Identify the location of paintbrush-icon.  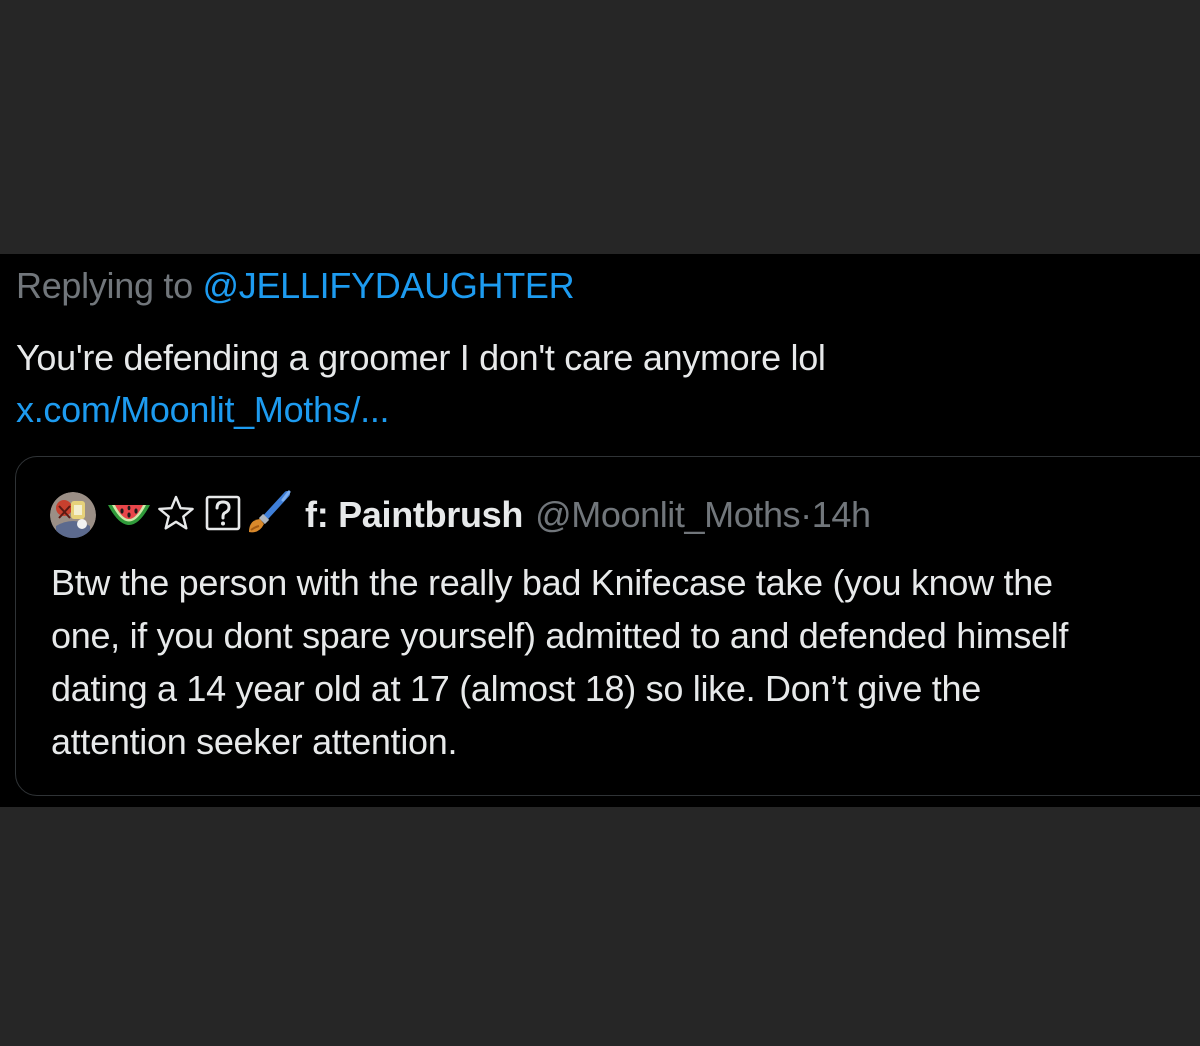
(268, 515).